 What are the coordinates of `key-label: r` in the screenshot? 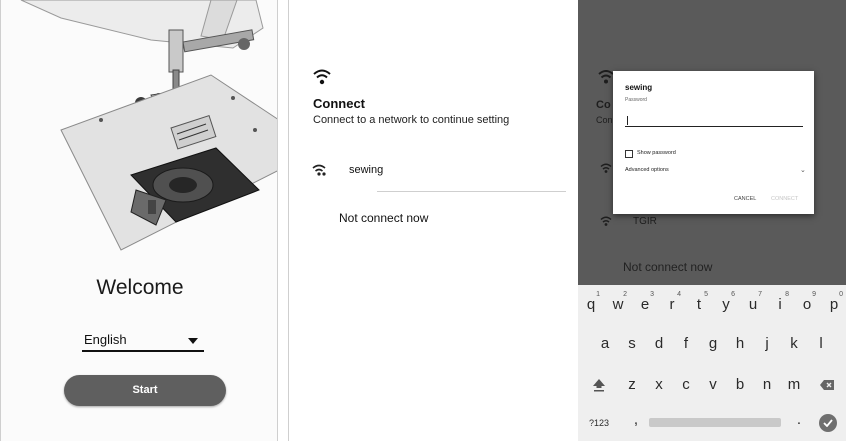 It's located at (672, 304).